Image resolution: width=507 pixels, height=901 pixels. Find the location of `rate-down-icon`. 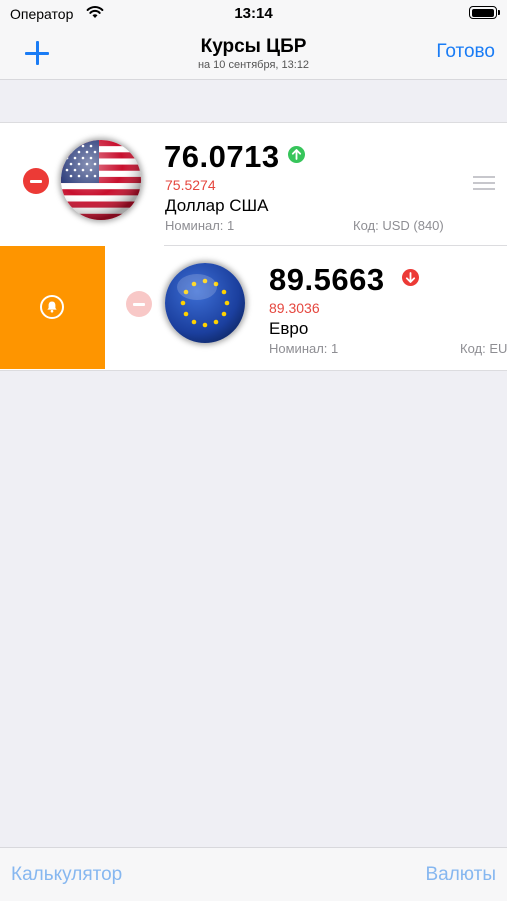

rate-down-icon is located at coordinates (410, 277).